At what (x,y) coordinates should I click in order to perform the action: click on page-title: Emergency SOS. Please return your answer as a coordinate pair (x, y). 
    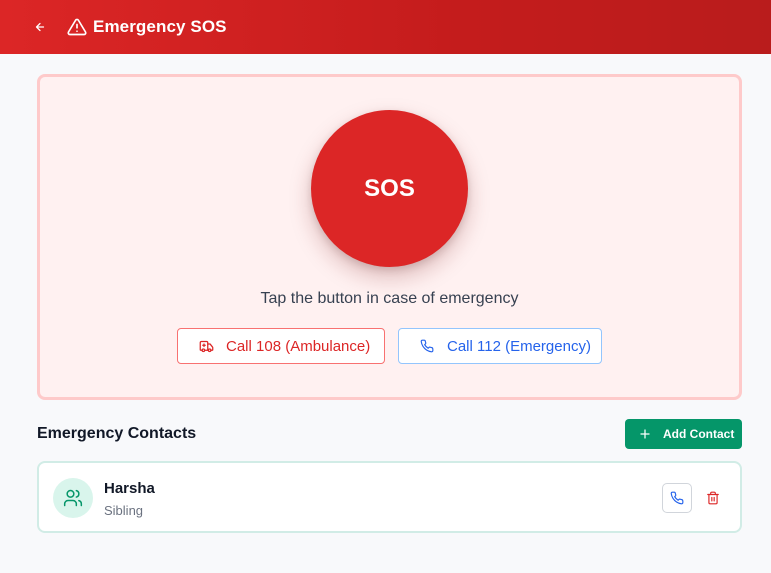
    Looking at the image, I should click on (160, 26).